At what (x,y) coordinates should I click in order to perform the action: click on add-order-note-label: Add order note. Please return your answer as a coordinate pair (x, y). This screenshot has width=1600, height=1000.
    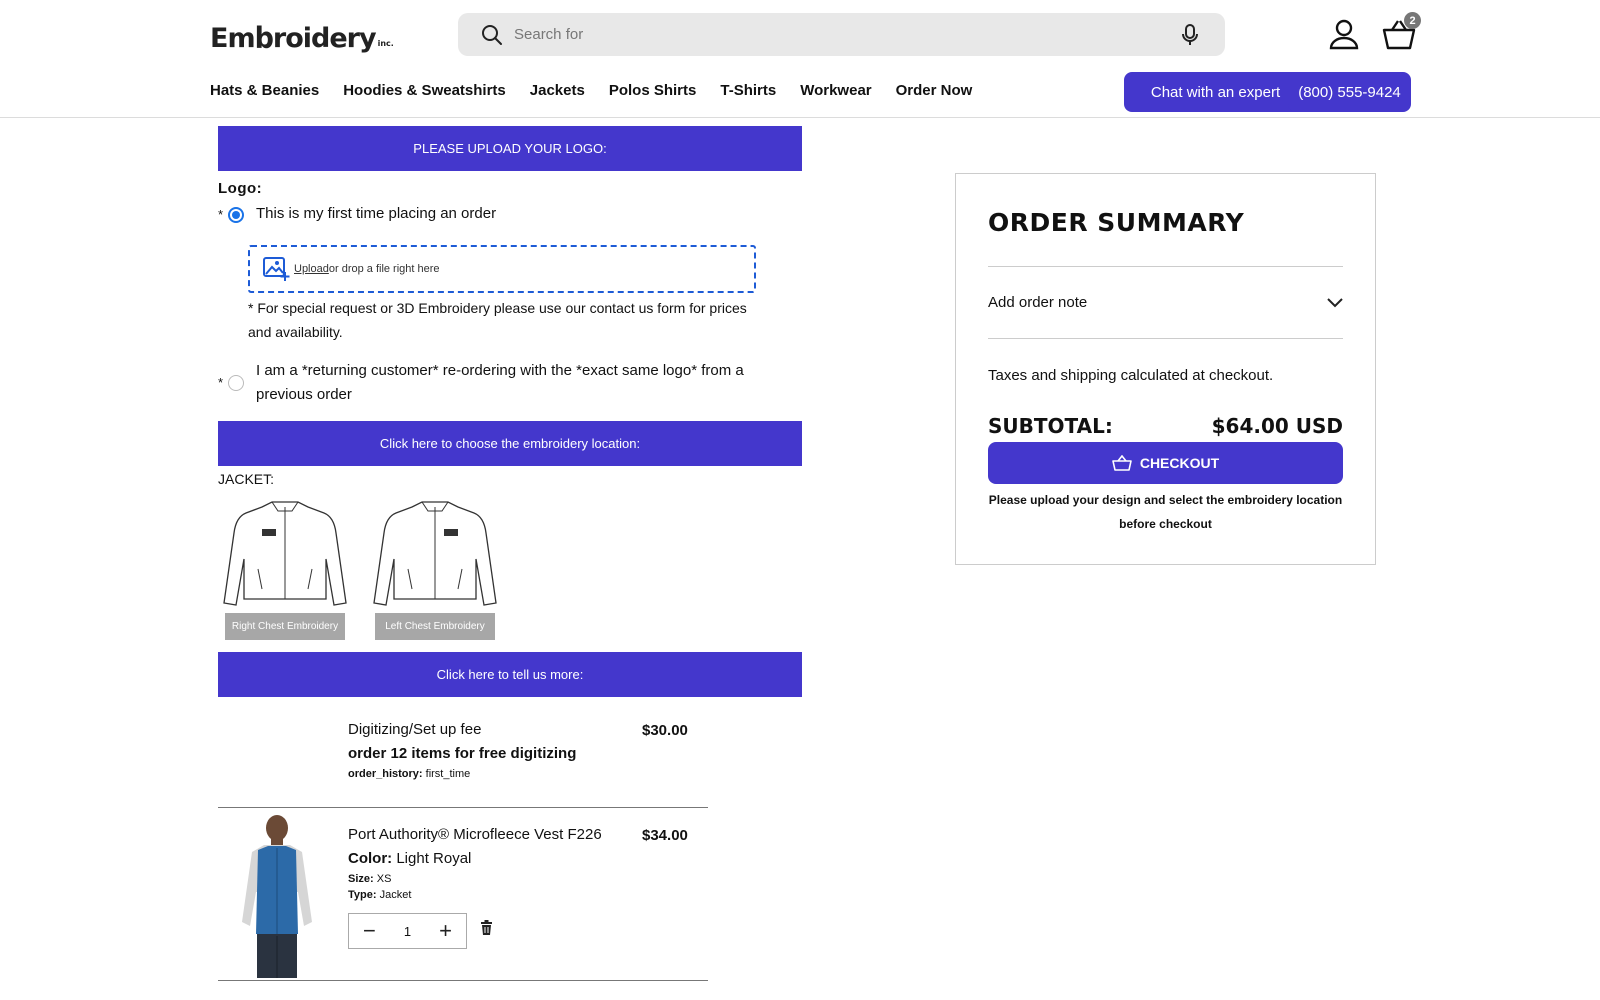
    Looking at the image, I should click on (1038, 302).